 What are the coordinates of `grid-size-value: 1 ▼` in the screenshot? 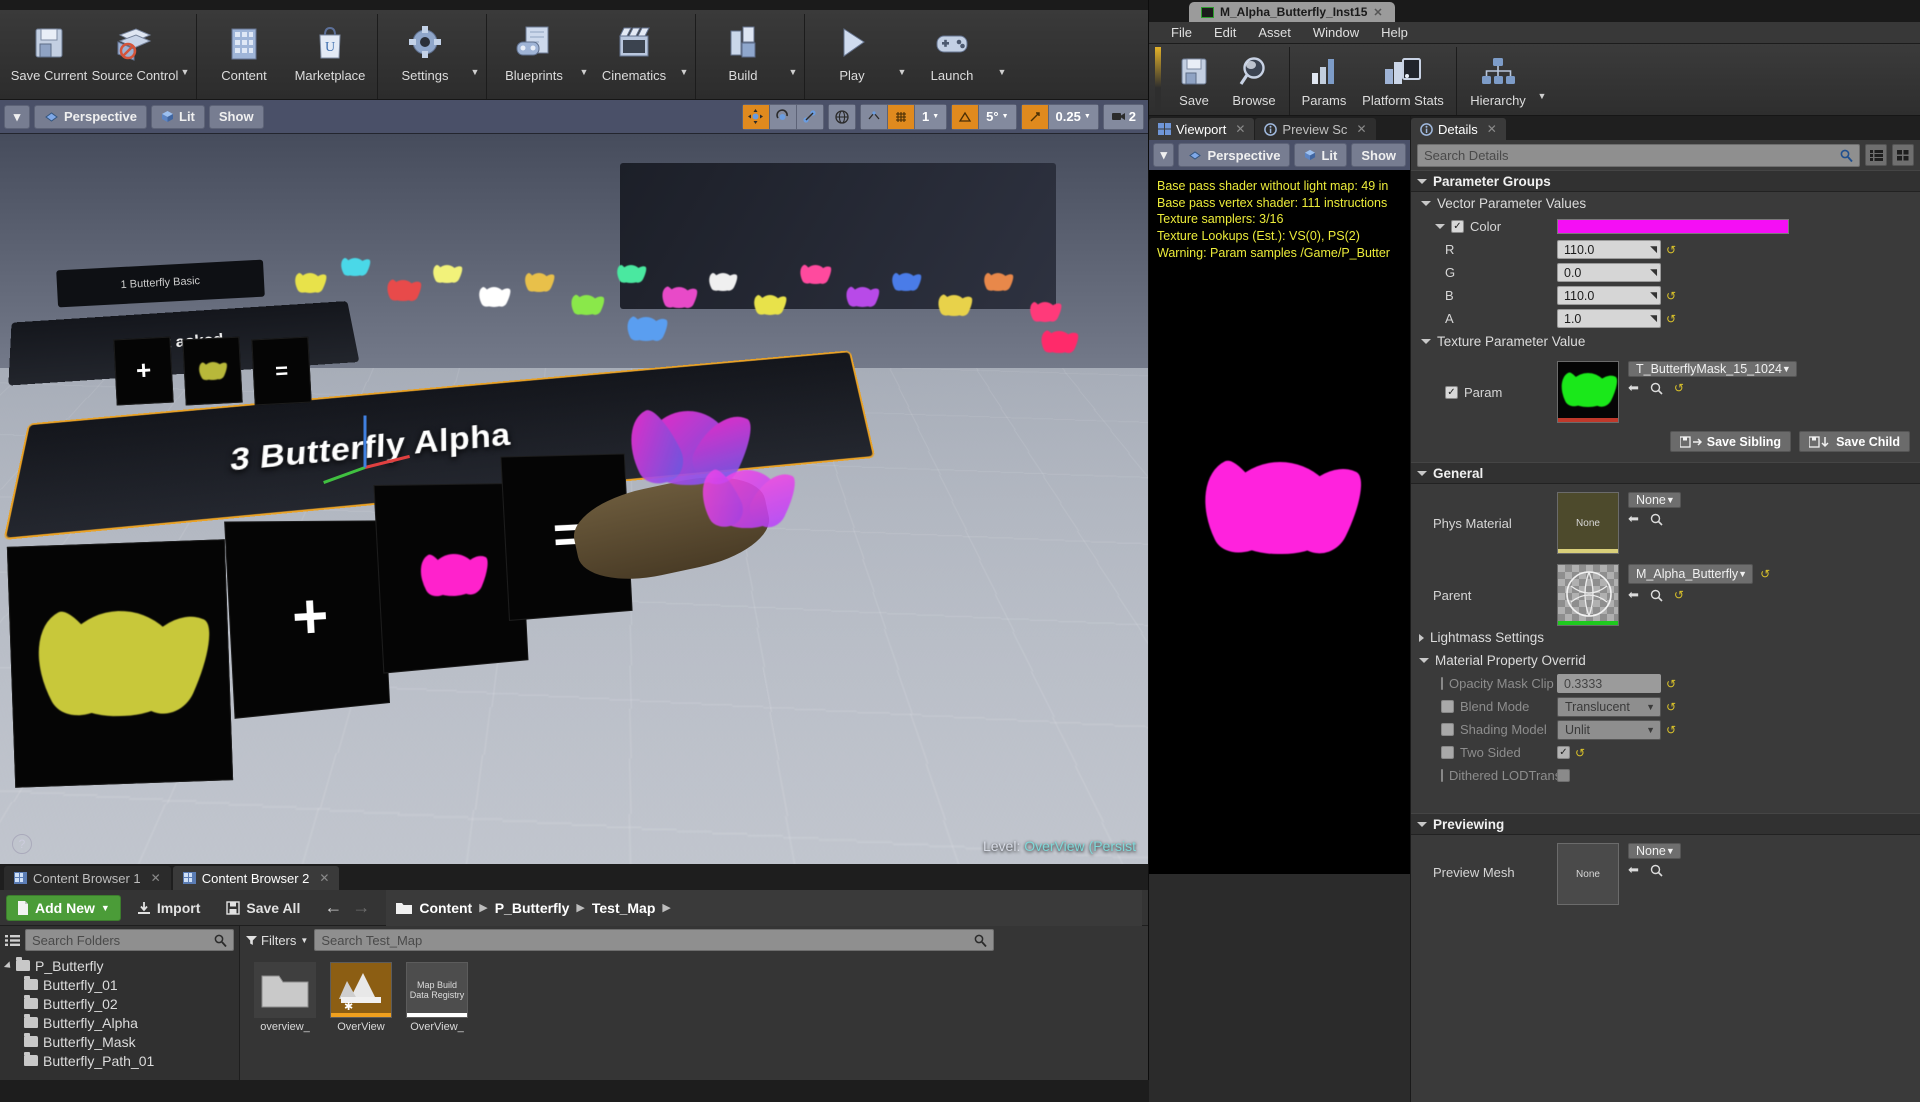 It's located at (930, 116).